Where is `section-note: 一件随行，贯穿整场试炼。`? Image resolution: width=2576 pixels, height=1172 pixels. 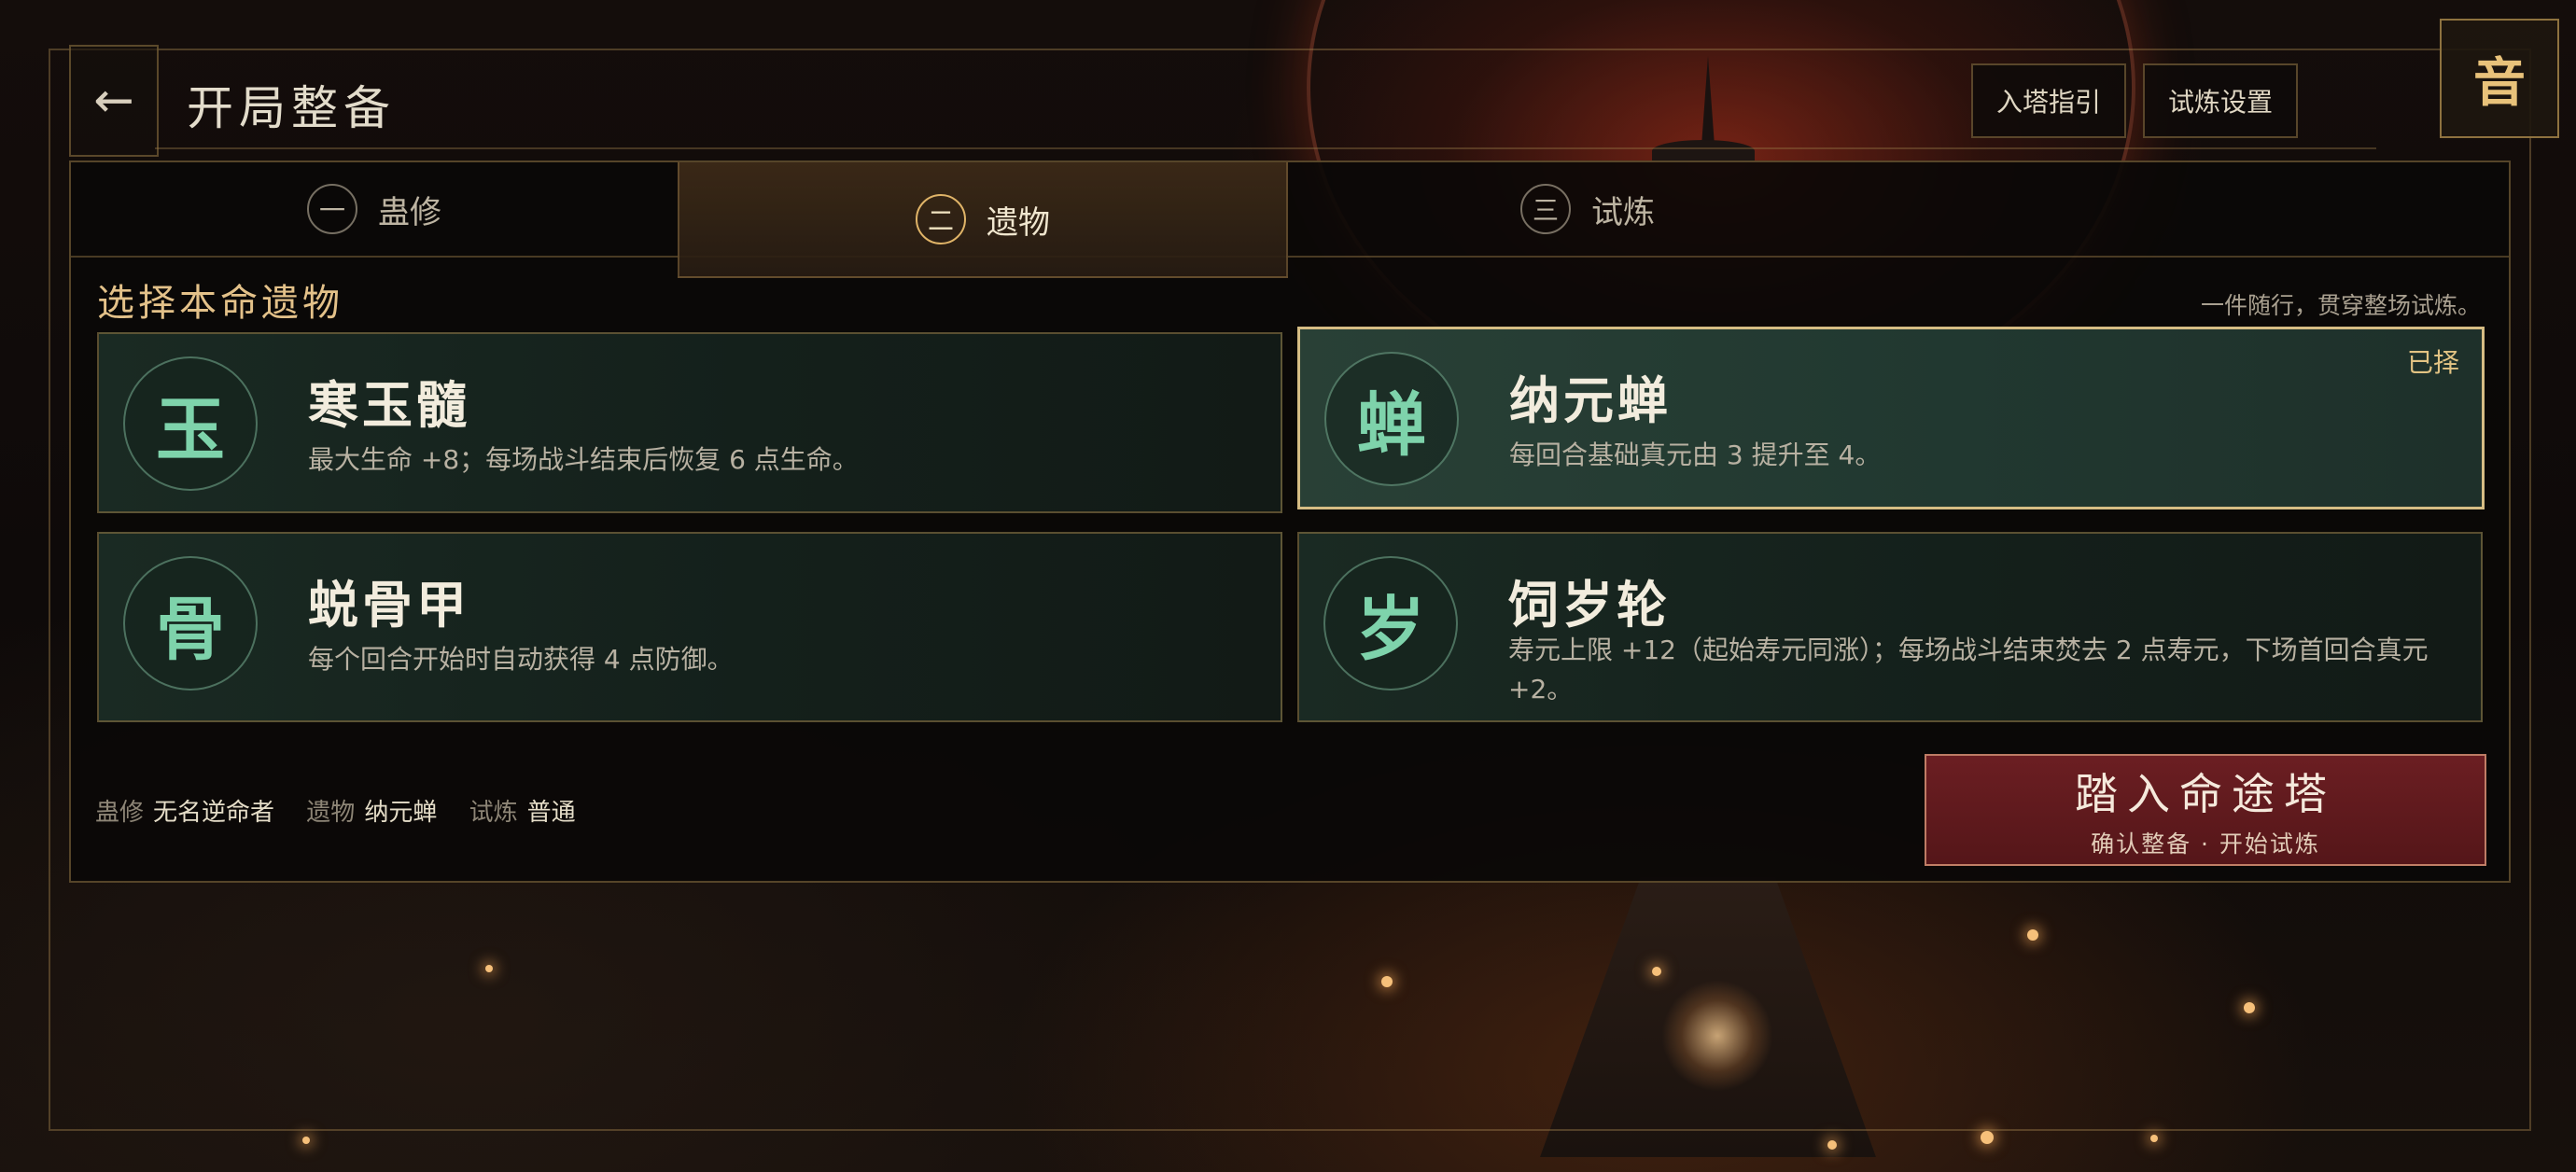
section-note: 一件随行，贯穿整场试炼。 is located at coordinates (2340, 305).